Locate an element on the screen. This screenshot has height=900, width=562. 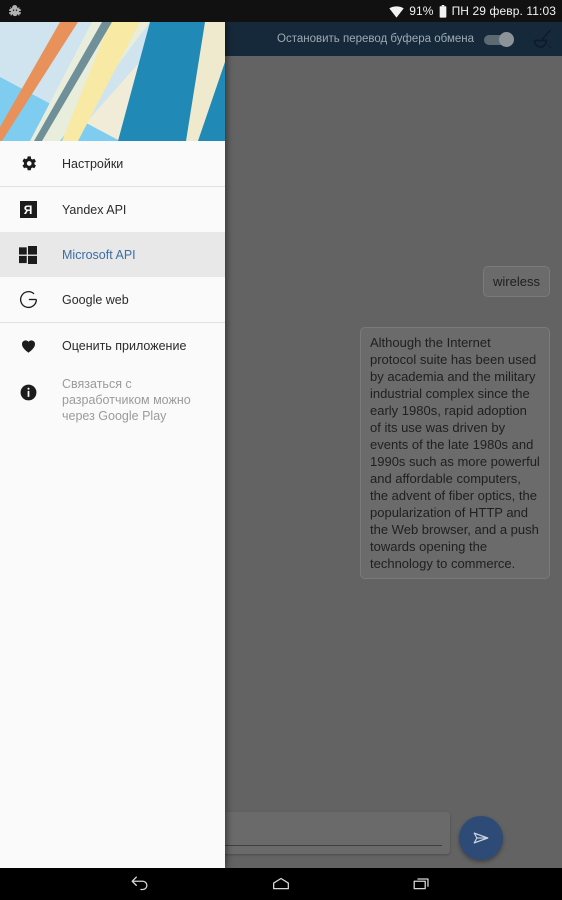
drawer-item-label: Yandex API is located at coordinates (94, 209).